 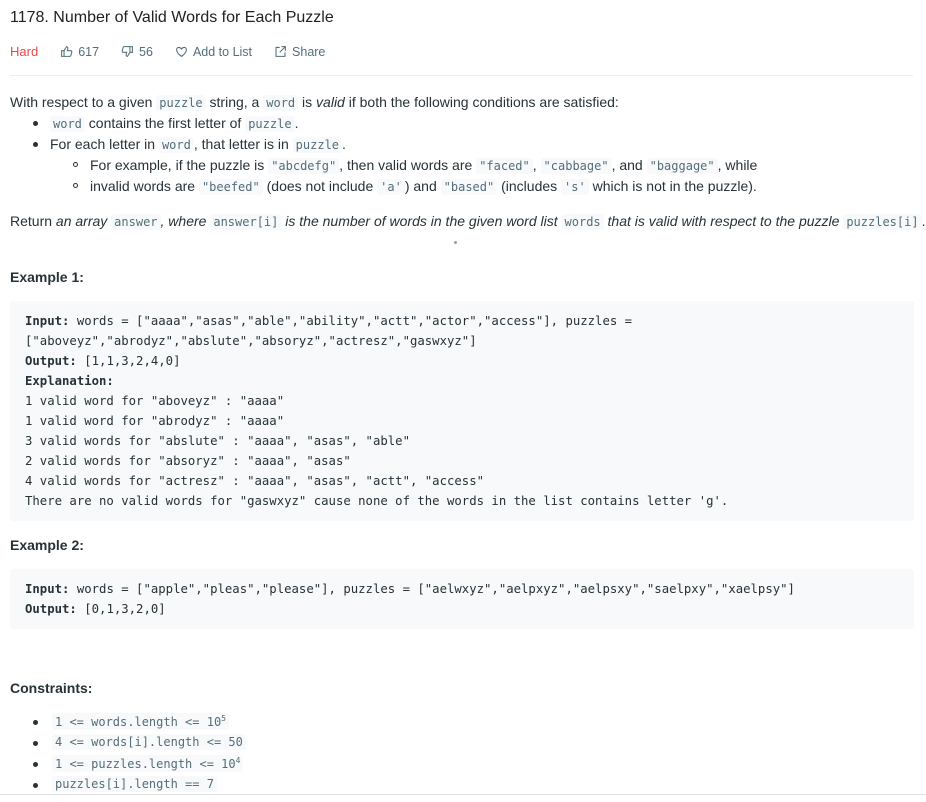 I want to click on difficulty-badge: Hard, so click(x=24, y=51).